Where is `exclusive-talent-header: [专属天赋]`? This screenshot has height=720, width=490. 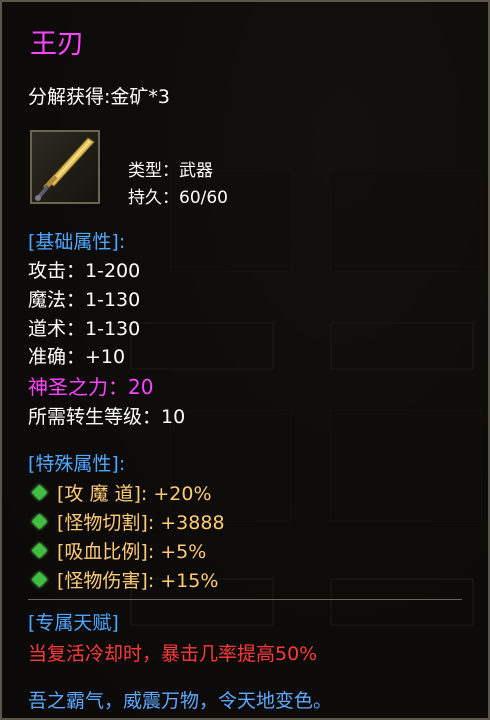
exclusive-talent-header: [专属天赋] is located at coordinates (73, 623).